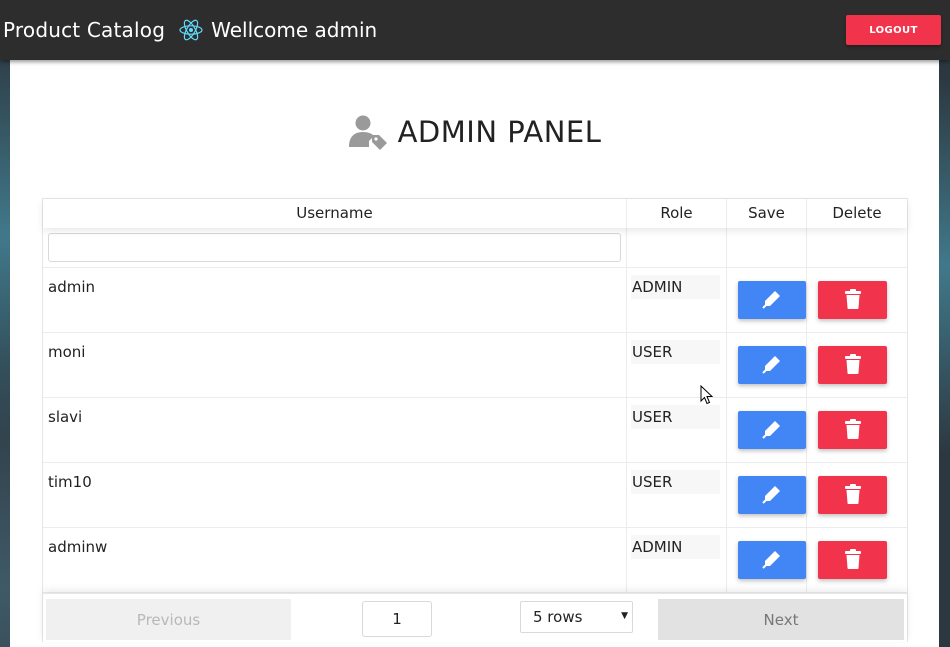 The height and width of the screenshot is (647, 950). I want to click on navbar: Product Catalog Wellcome admin LOGOUT, so click(475, 30).